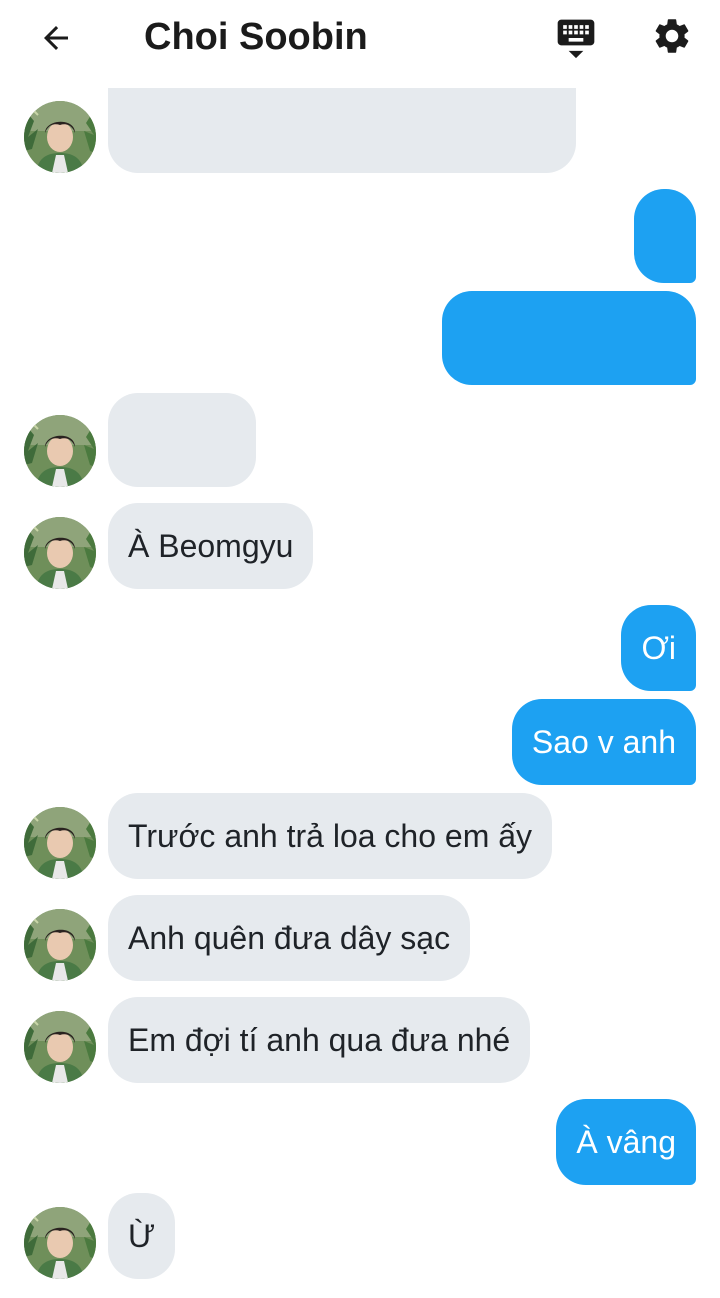 This screenshot has height=1298, width=720. I want to click on message-text: Sao v anh, so click(603, 742).